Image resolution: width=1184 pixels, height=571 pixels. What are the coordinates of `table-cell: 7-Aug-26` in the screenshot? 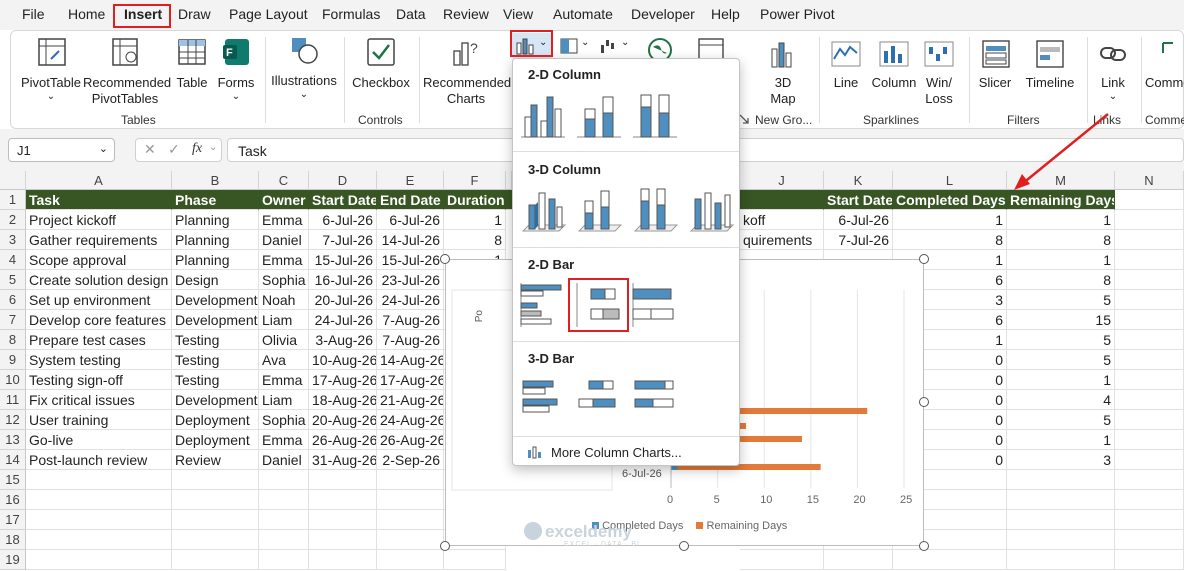 It's located at (410, 320).